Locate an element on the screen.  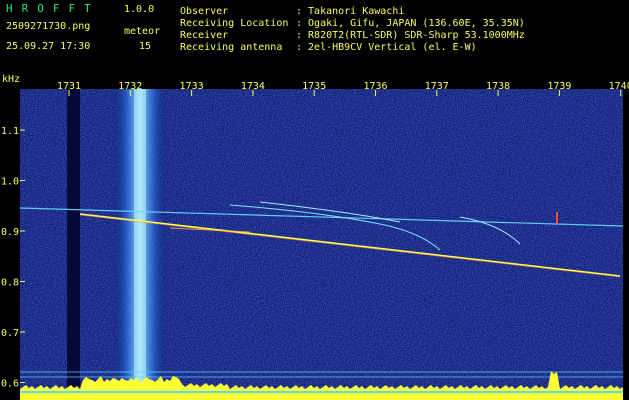
app-logo: HROFFT is located at coordinates (53, 8).